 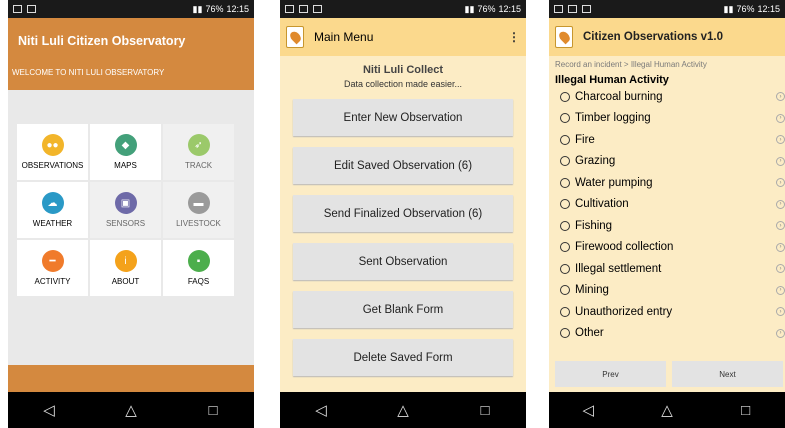 What do you see at coordinates (667, 205) in the screenshot?
I see `radio-option: Cultivation ›` at bounding box center [667, 205].